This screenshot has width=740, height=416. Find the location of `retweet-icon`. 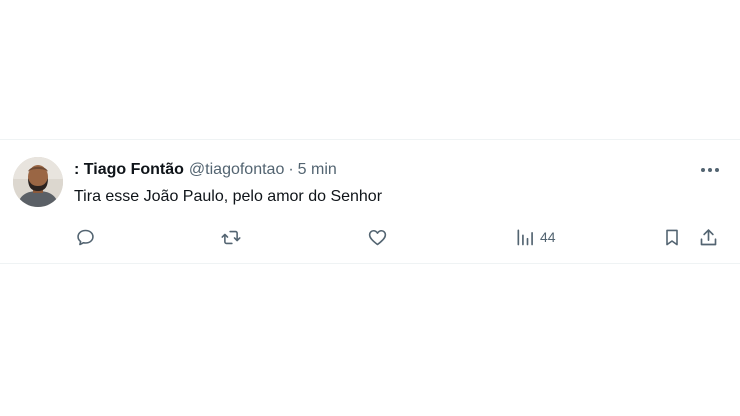

retweet-icon is located at coordinates (231, 237).